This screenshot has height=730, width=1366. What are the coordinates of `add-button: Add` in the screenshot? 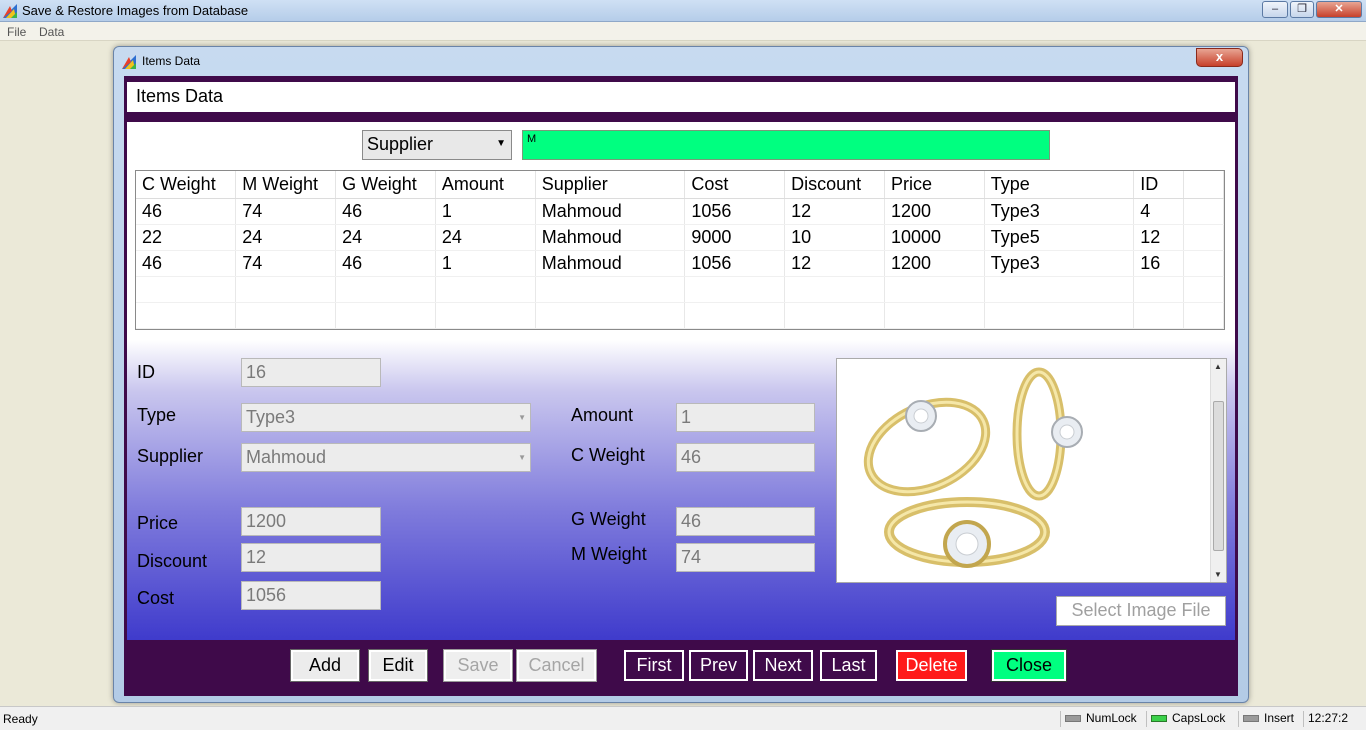 It's located at (325, 665).